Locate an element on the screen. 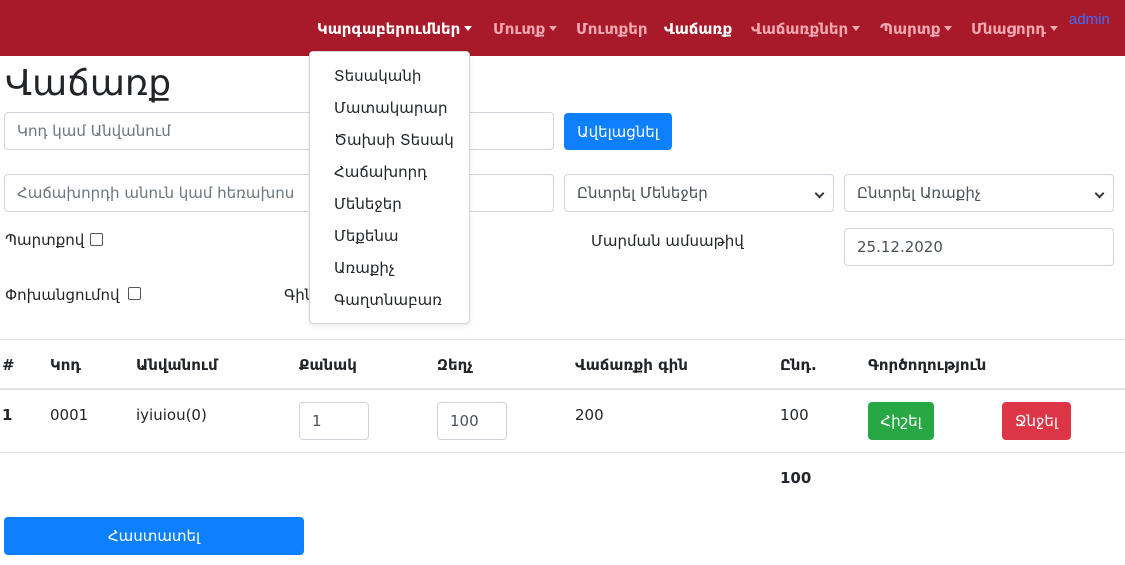 This screenshot has width=1125, height=565. nav-income-dropdown: Մուտք is located at coordinates (525, 29).